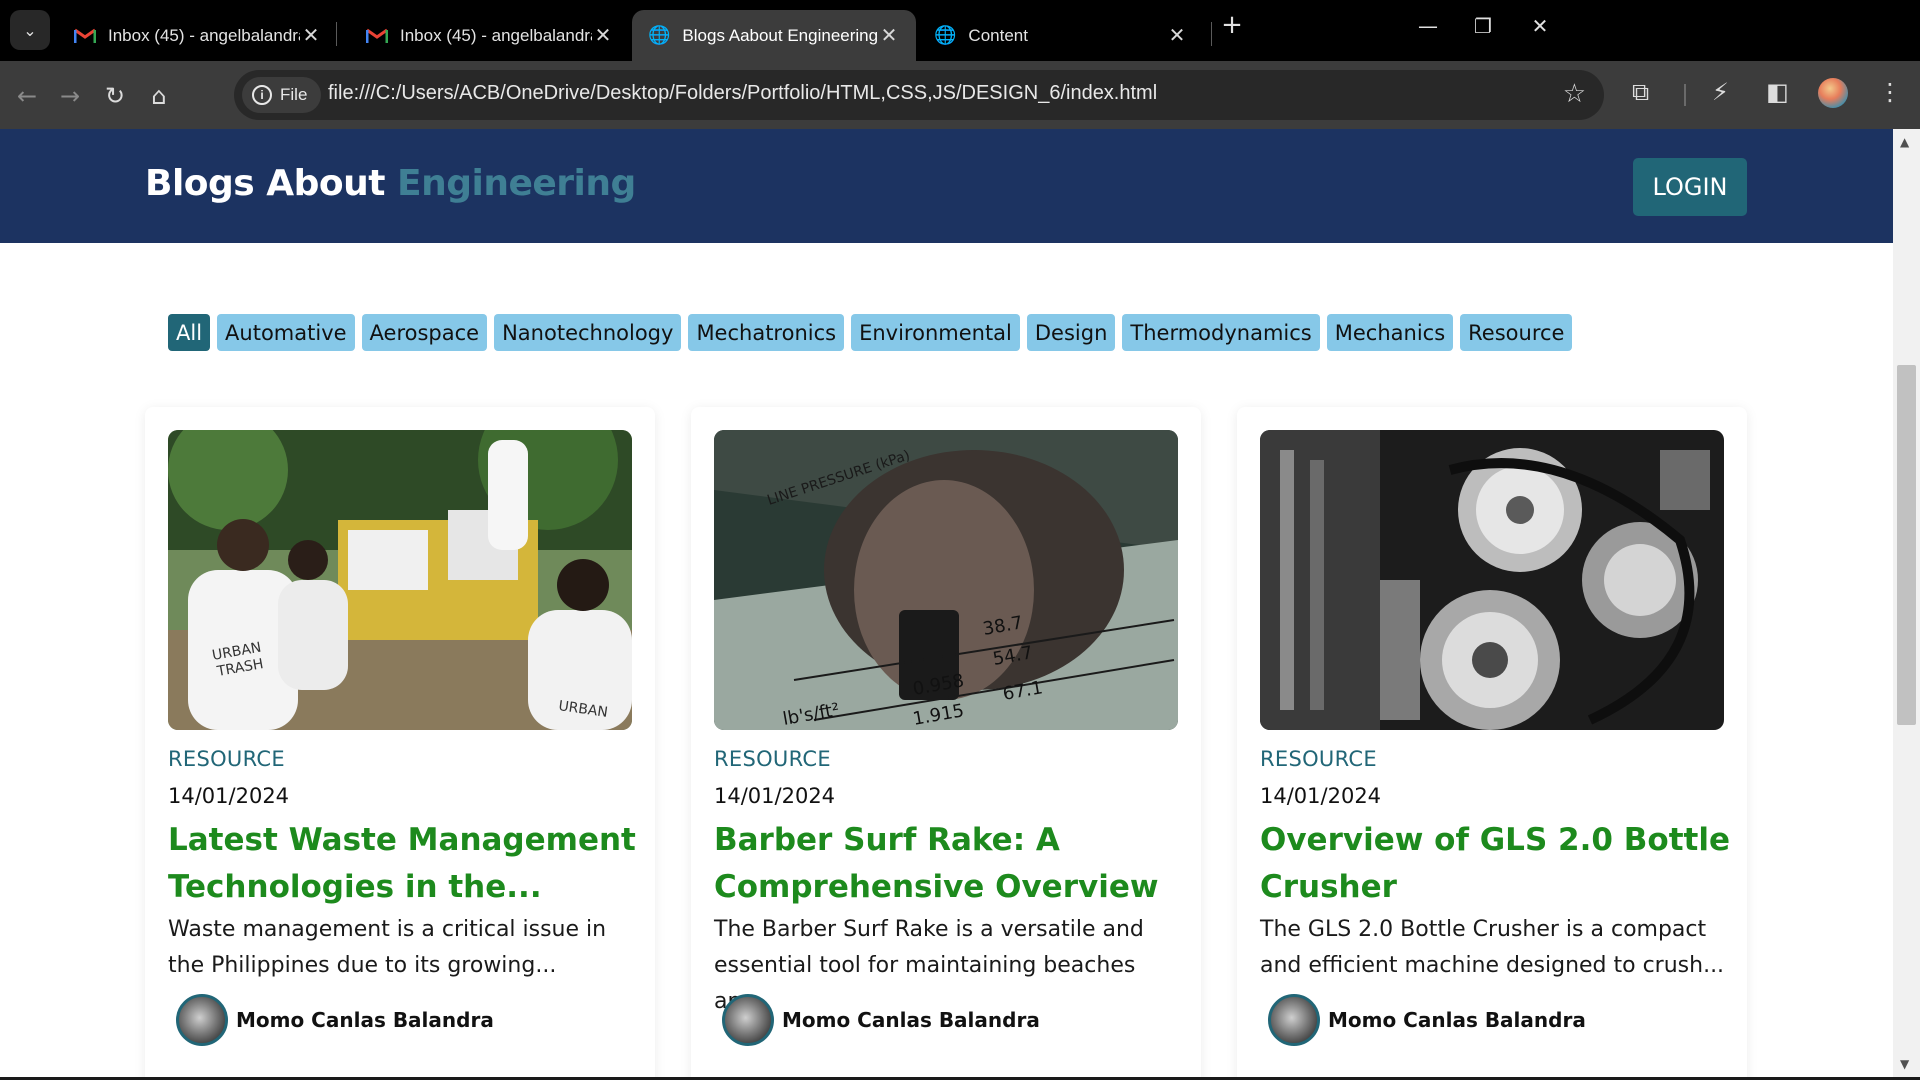  What do you see at coordinates (1720, 92) in the screenshot?
I see `performance-icon: ⚡` at bounding box center [1720, 92].